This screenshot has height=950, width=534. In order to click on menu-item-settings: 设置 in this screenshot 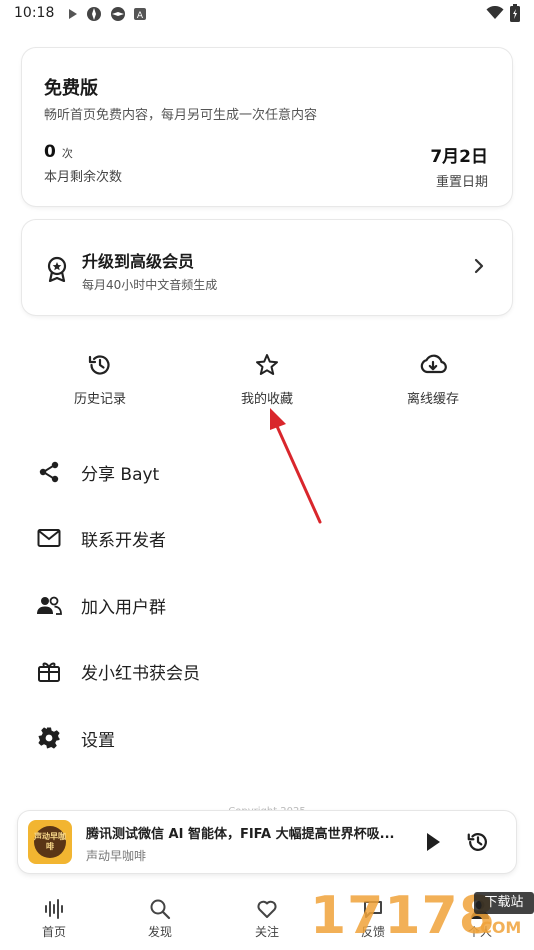, I will do `click(266, 738)`.